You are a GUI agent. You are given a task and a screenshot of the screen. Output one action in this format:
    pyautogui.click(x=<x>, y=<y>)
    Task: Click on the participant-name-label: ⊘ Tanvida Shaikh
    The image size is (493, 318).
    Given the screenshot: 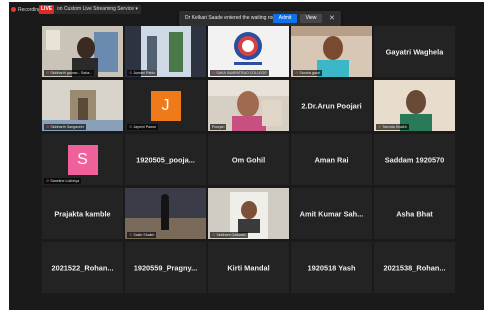 What is the action you would take?
    pyautogui.click(x=392, y=127)
    